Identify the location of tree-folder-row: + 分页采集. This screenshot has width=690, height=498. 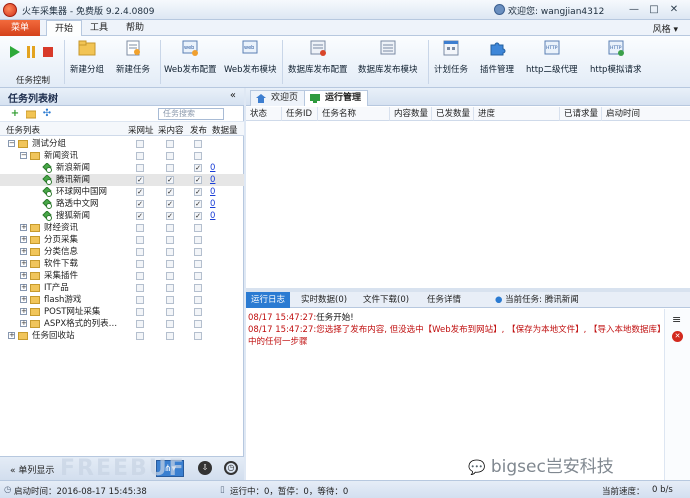
(122, 240).